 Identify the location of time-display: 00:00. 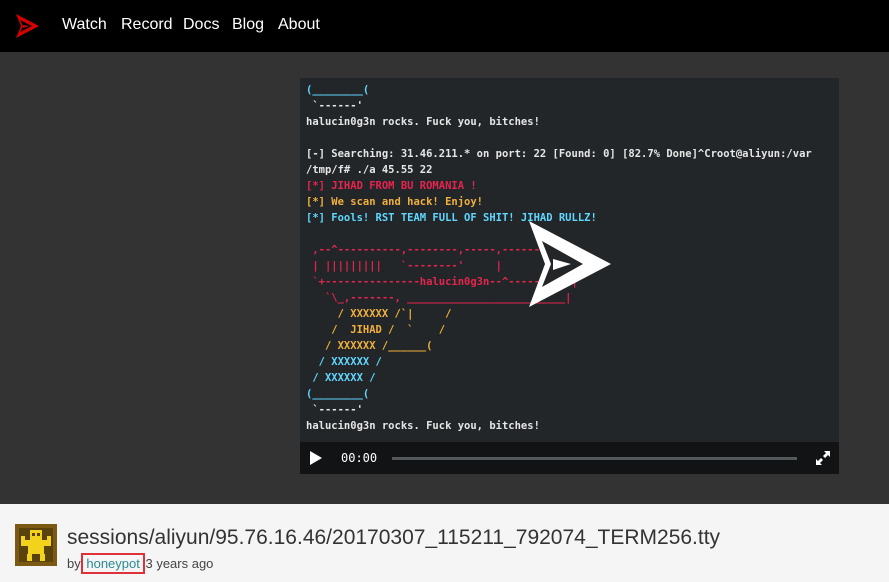
(359, 458).